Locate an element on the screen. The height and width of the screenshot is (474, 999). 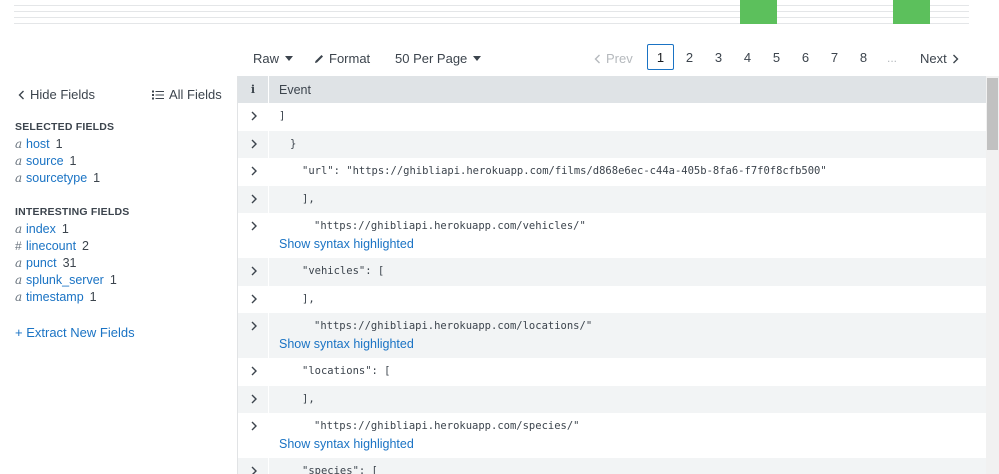
per-page-label: 50 Per Page is located at coordinates (431, 58).